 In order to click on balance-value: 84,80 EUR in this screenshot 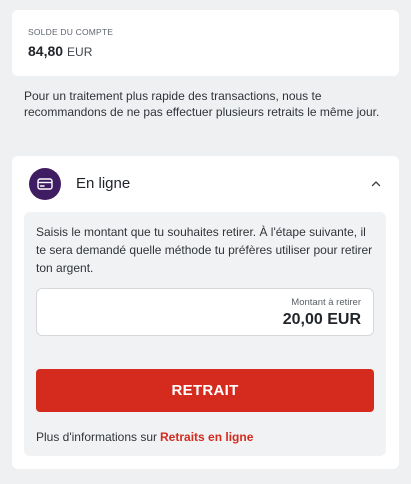, I will do `click(60, 51)`.